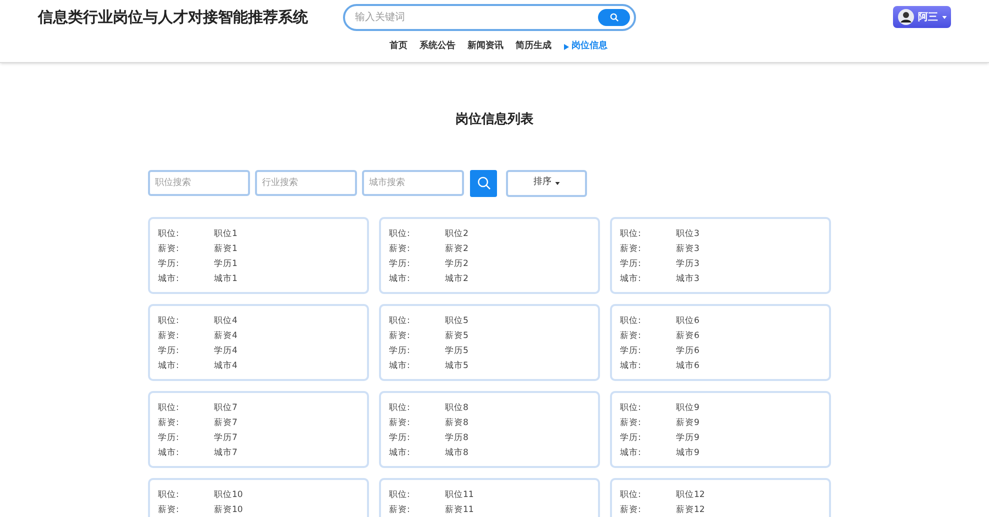 The image size is (989, 517). What do you see at coordinates (459, 495) in the screenshot?
I see `field-value: 职位11` at bounding box center [459, 495].